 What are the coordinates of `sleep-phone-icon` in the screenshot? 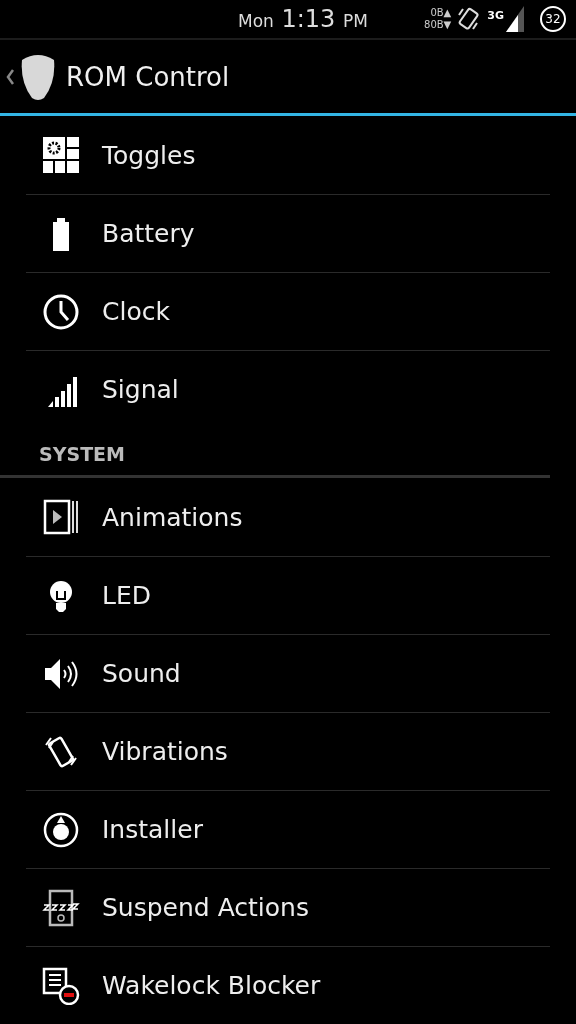 It's located at (61, 907).